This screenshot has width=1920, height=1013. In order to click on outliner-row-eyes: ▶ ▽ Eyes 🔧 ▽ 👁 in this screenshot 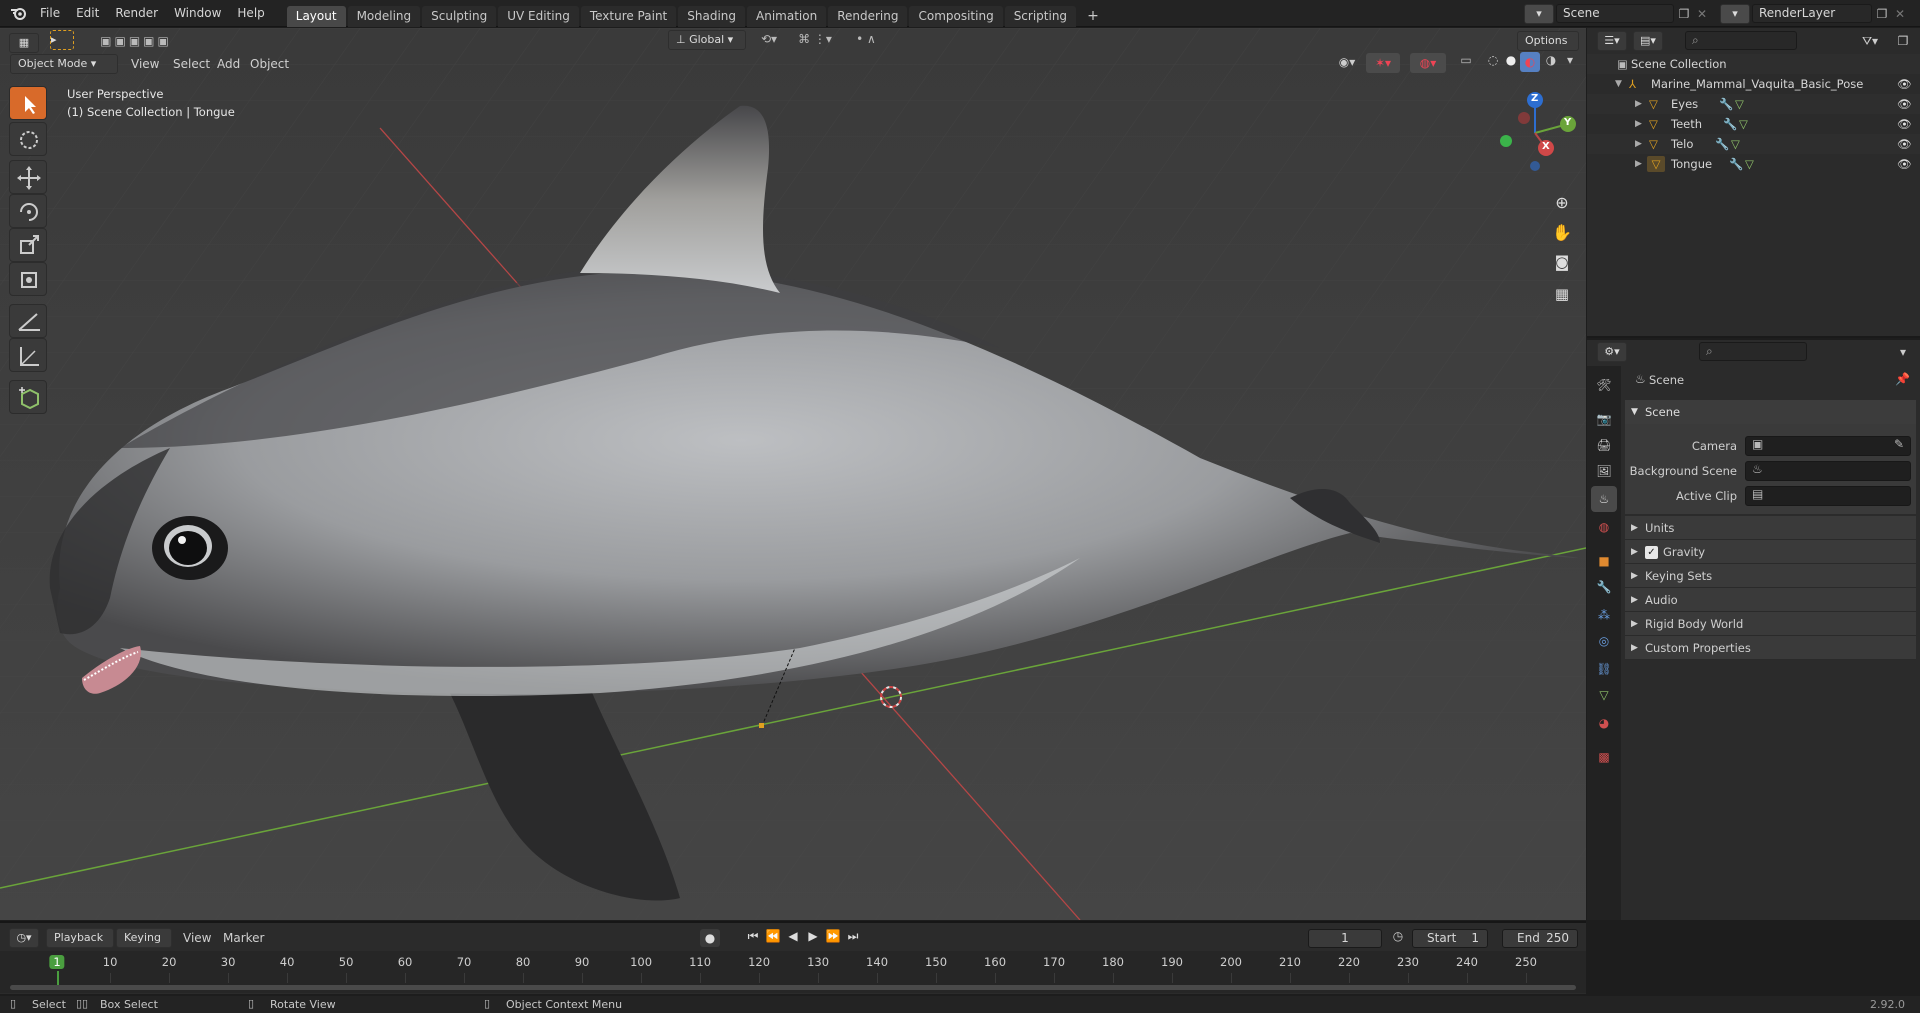, I will do `click(1753, 104)`.